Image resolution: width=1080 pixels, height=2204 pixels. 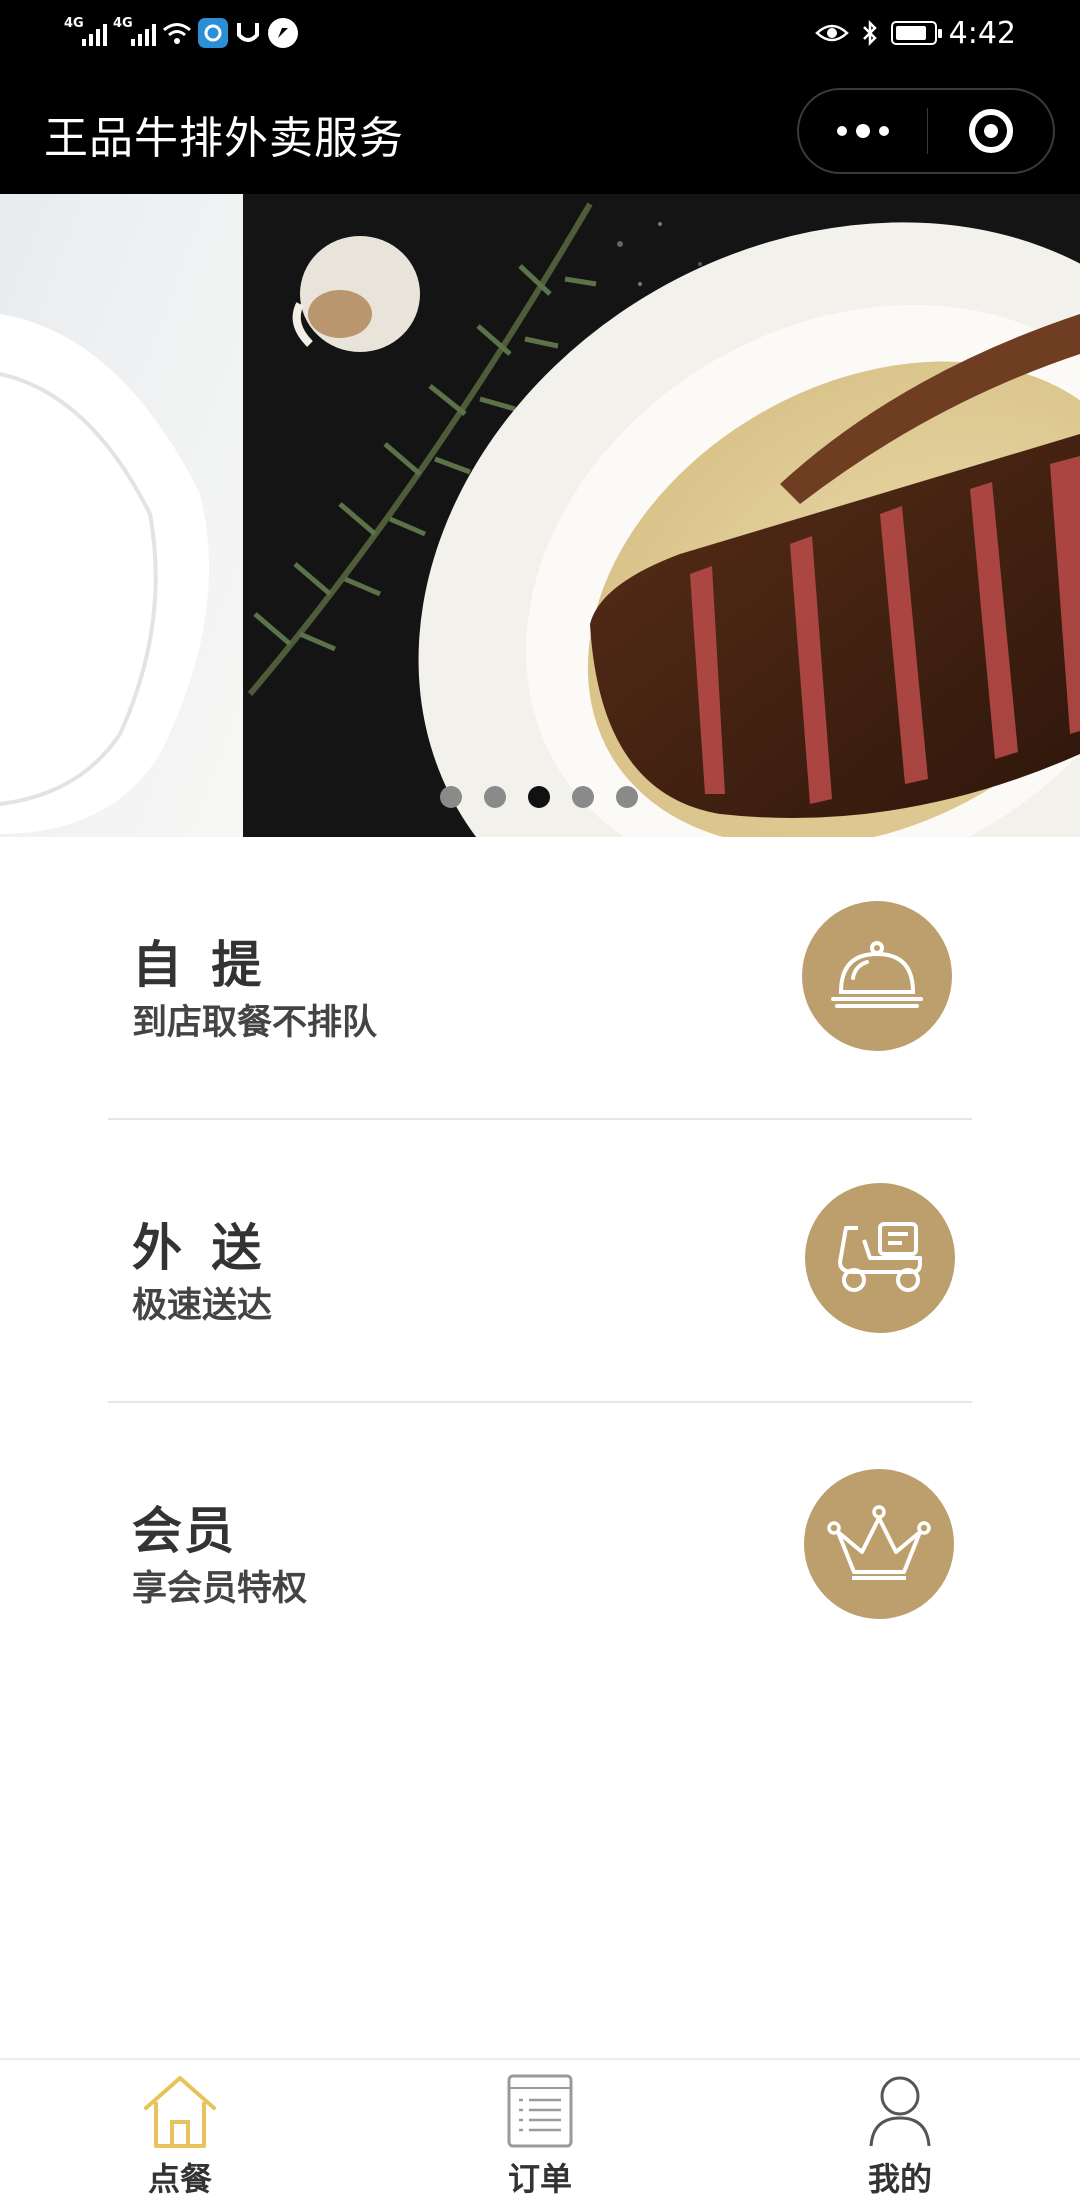 I want to click on crown-icon, so click(x=879, y=1544).